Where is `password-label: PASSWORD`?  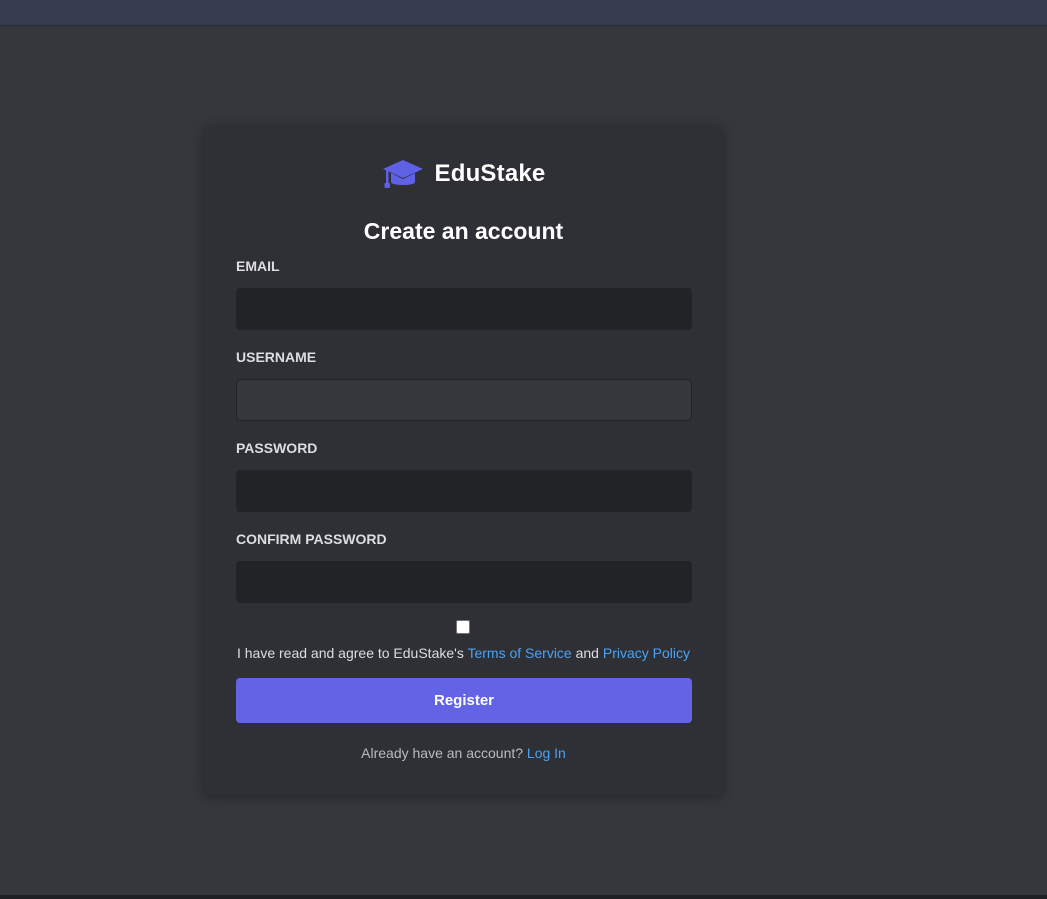 password-label: PASSWORD is located at coordinates (277, 448).